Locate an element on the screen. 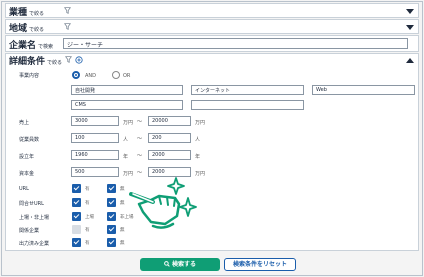  check-related-yes is located at coordinates (76, 229).